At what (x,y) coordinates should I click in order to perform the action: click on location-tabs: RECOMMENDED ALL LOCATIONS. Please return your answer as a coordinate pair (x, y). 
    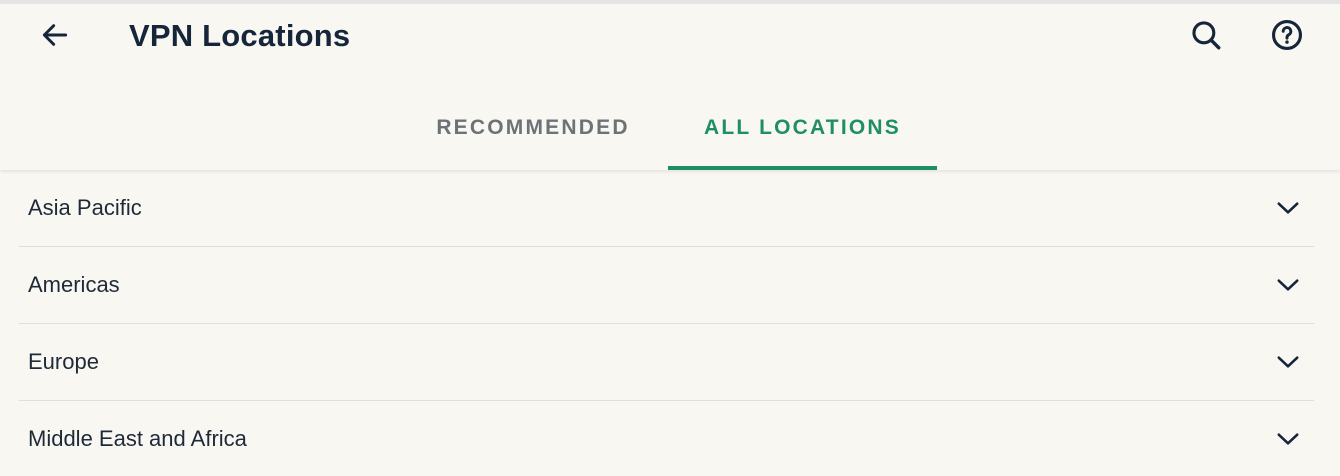
    Looking at the image, I should click on (670, 135).